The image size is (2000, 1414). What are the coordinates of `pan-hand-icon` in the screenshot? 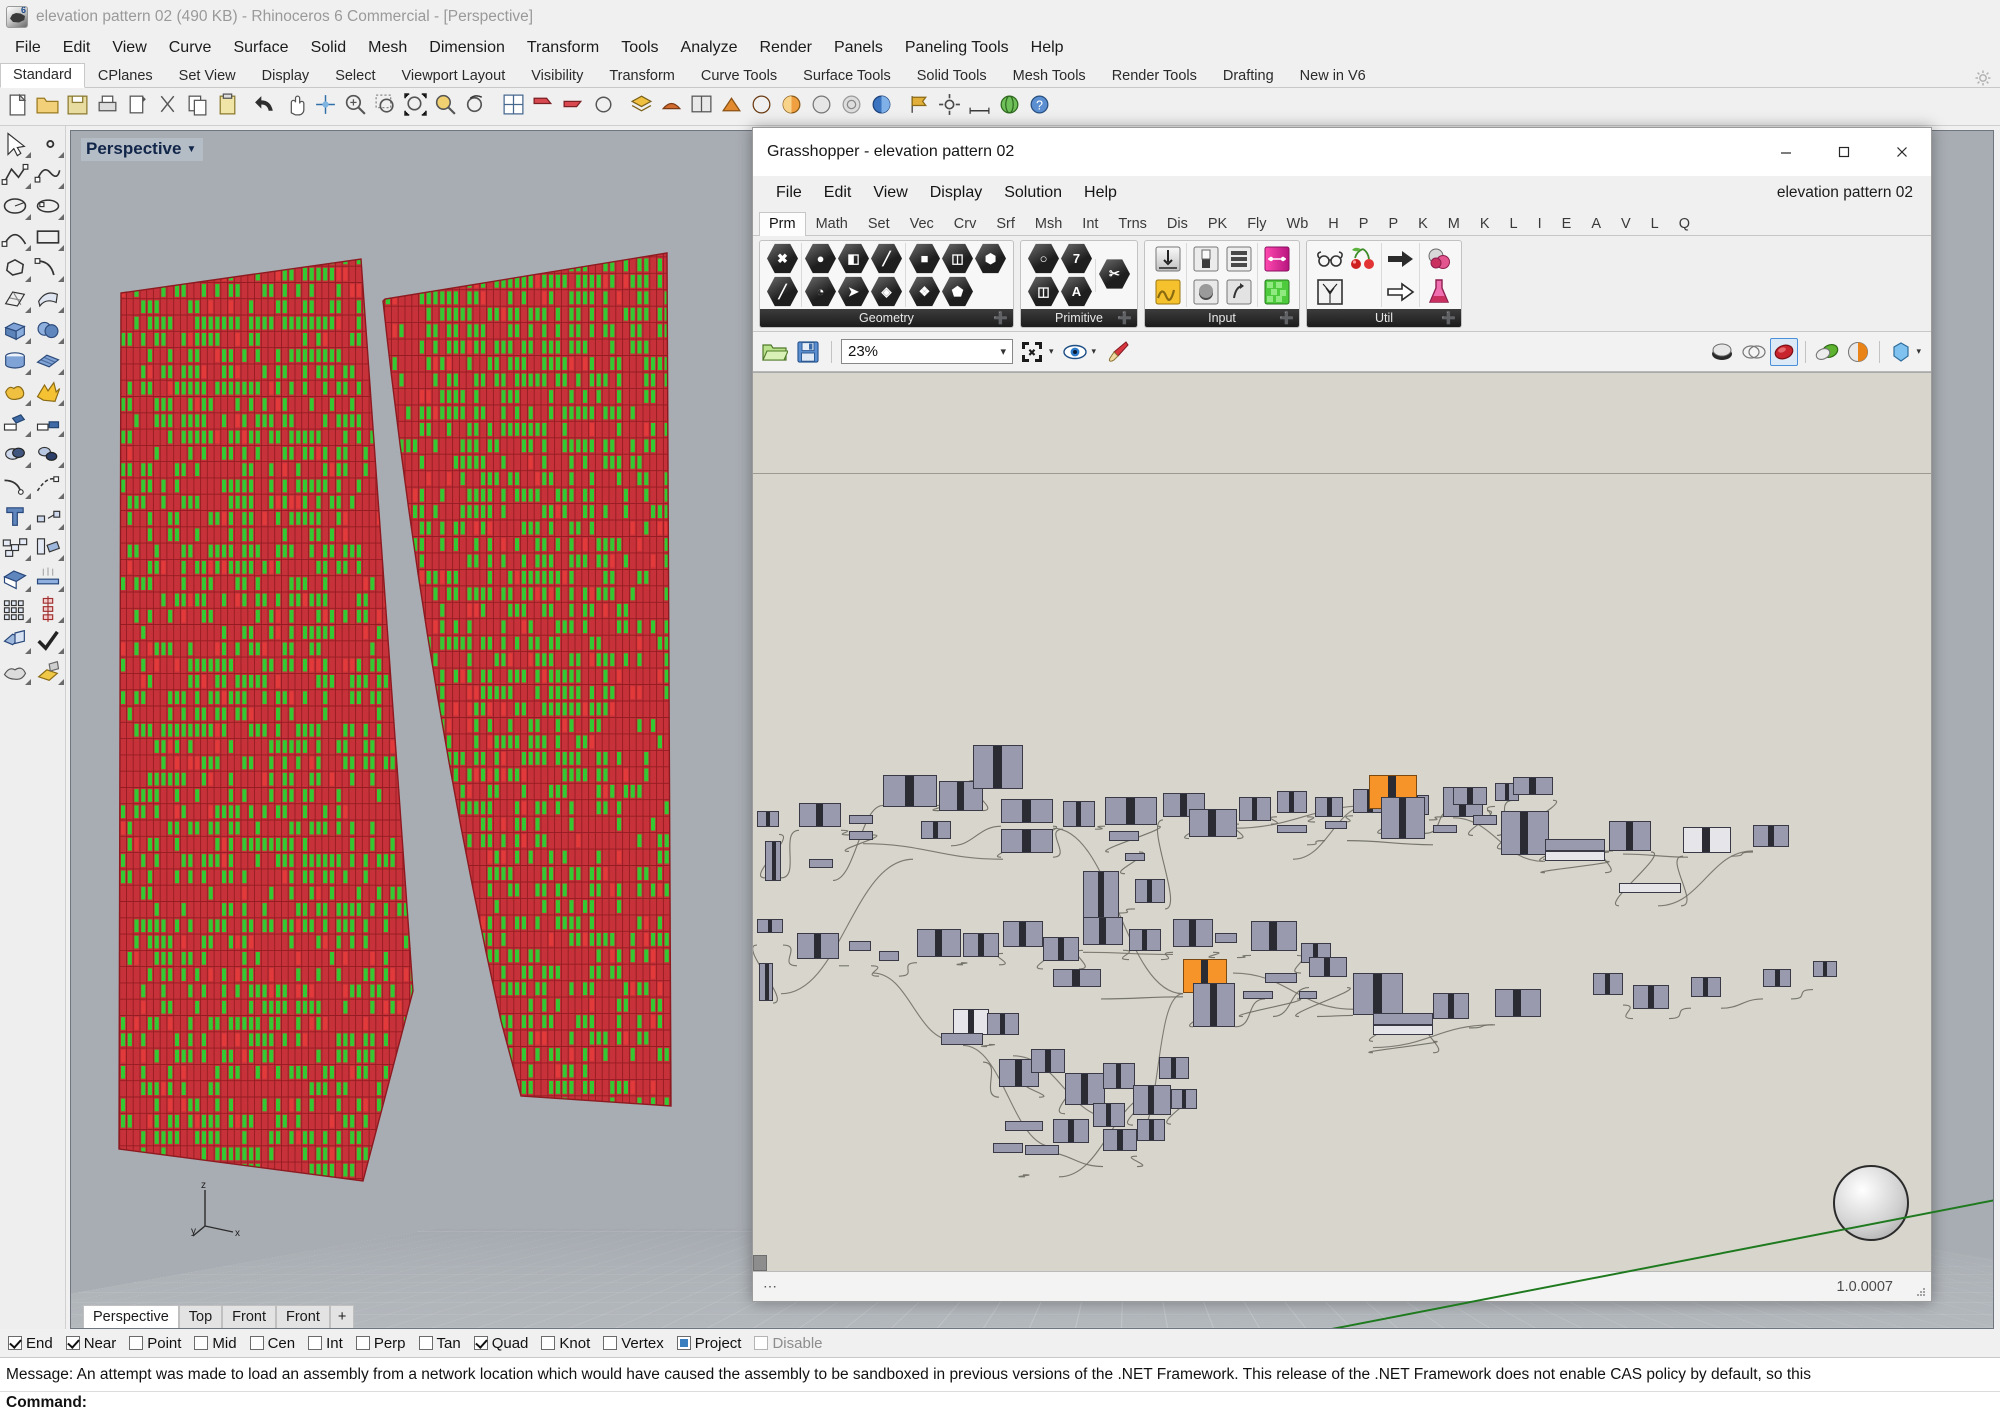 It's located at (297, 106).